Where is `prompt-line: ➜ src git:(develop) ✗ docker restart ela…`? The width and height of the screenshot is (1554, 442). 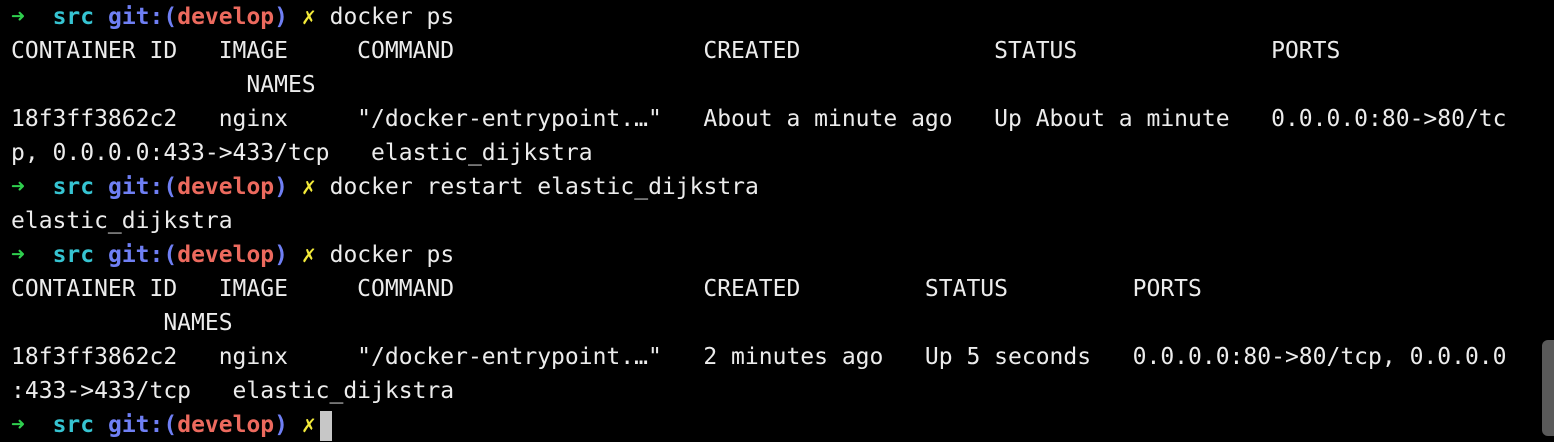
prompt-line: ➜ src git:(develop) ✗ docker restart ela… is located at coordinates (782, 187).